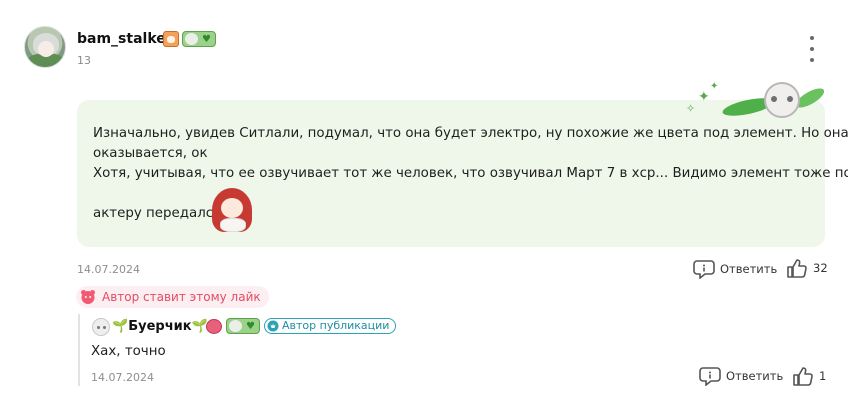  Describe the element at coordinates (128, 351) in the screenshot. I see `reply-text: Хах, точно` at that location.